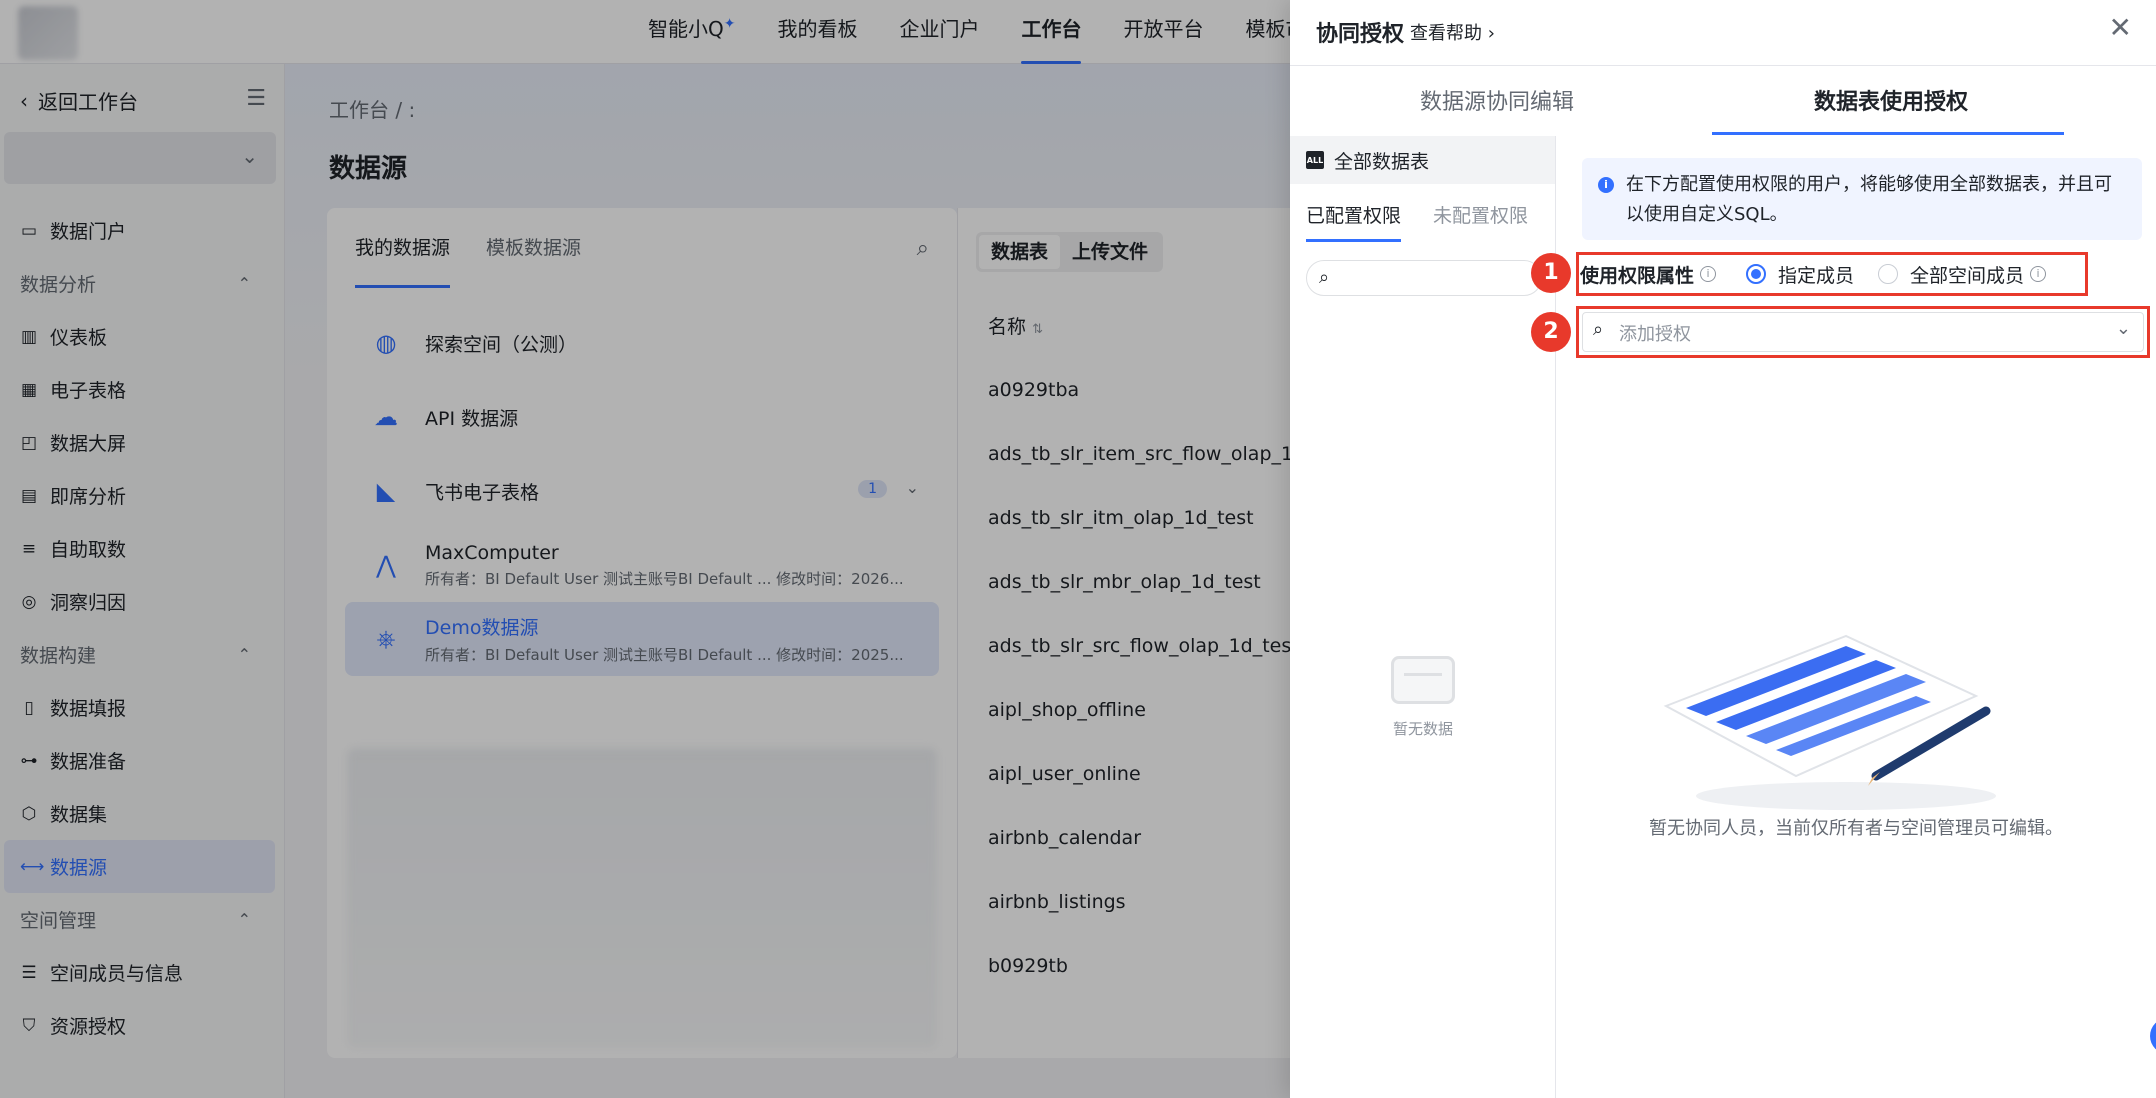 The image size is (2156, 1098). What do you see at coordinates (1480, 217) in the screenshot?
I see `tab-unconfigured: 未配置权限` at bounding box center [1480, 217].